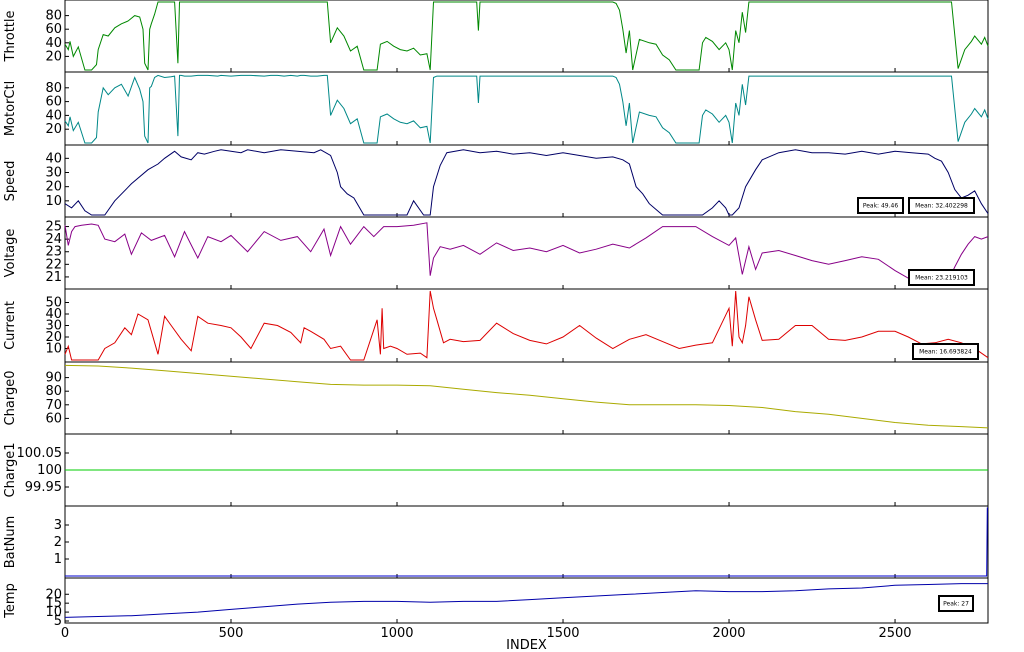  Describe the element at coordinates (43, 487) in the screenshot. I see `y-tick-label: 99.95` at that location.